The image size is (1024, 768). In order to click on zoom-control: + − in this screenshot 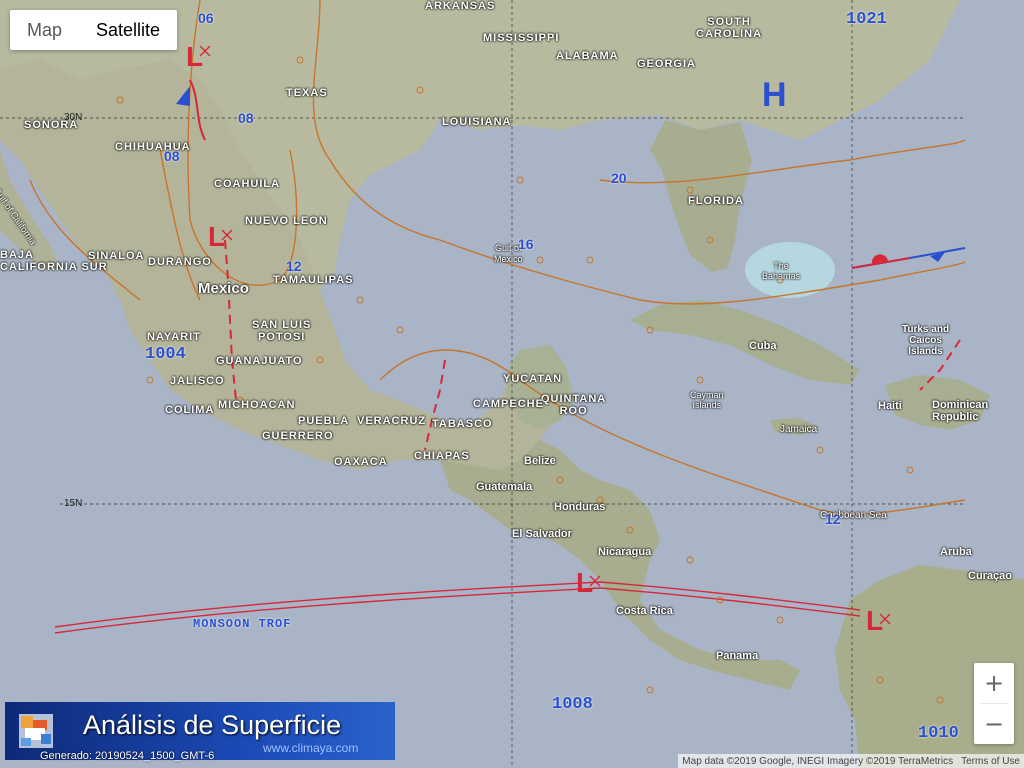, I will do `click(994, 703)`.